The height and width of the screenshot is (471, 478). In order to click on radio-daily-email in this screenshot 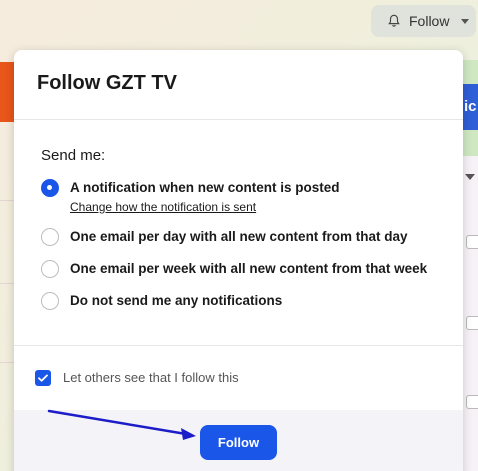, I will do `click(50, 237)`.